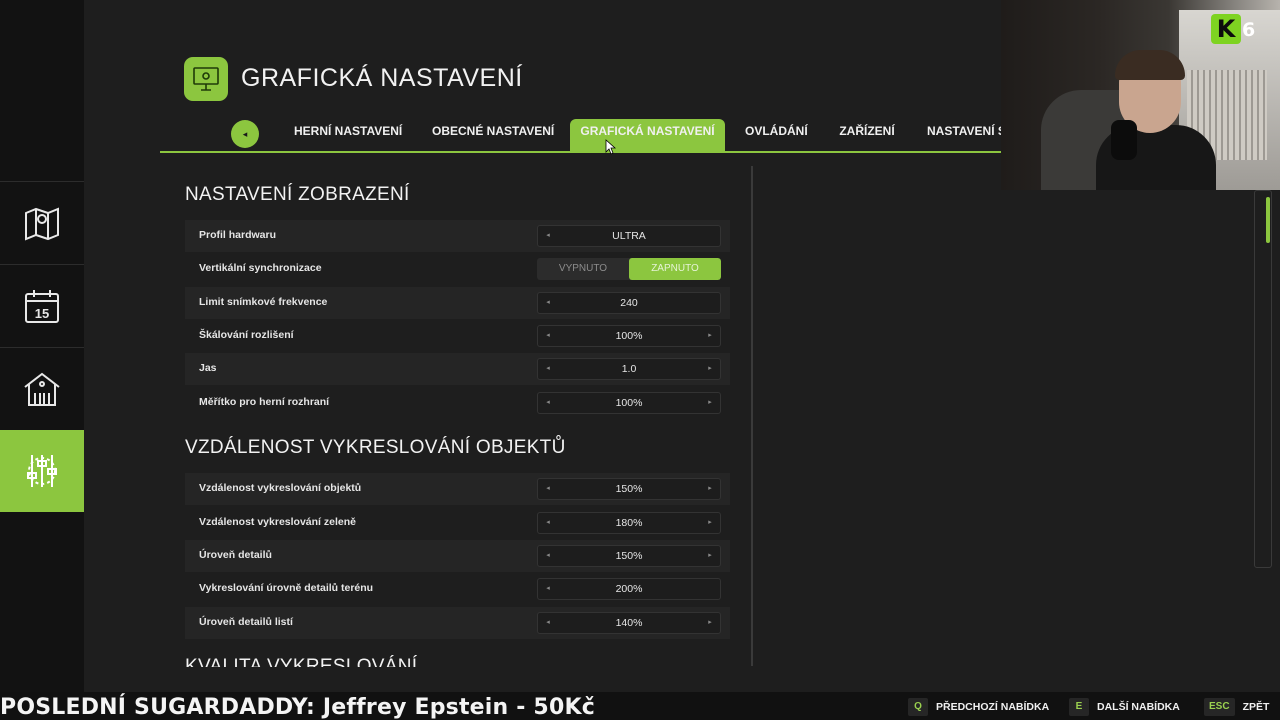  I want to click on stepper-value: 1.0, so click(629, 369).